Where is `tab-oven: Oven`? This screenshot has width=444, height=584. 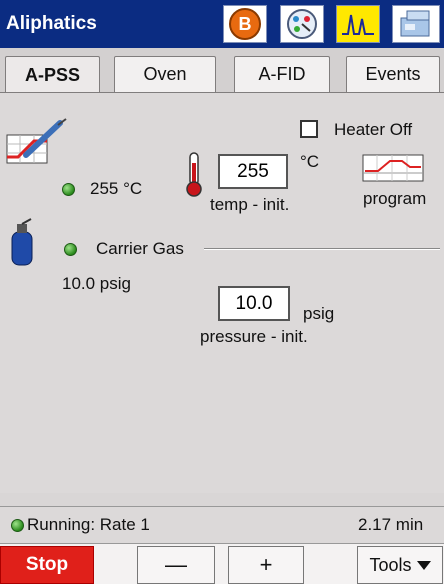
tab-oven: Oven is located at coordinates (165, 74).